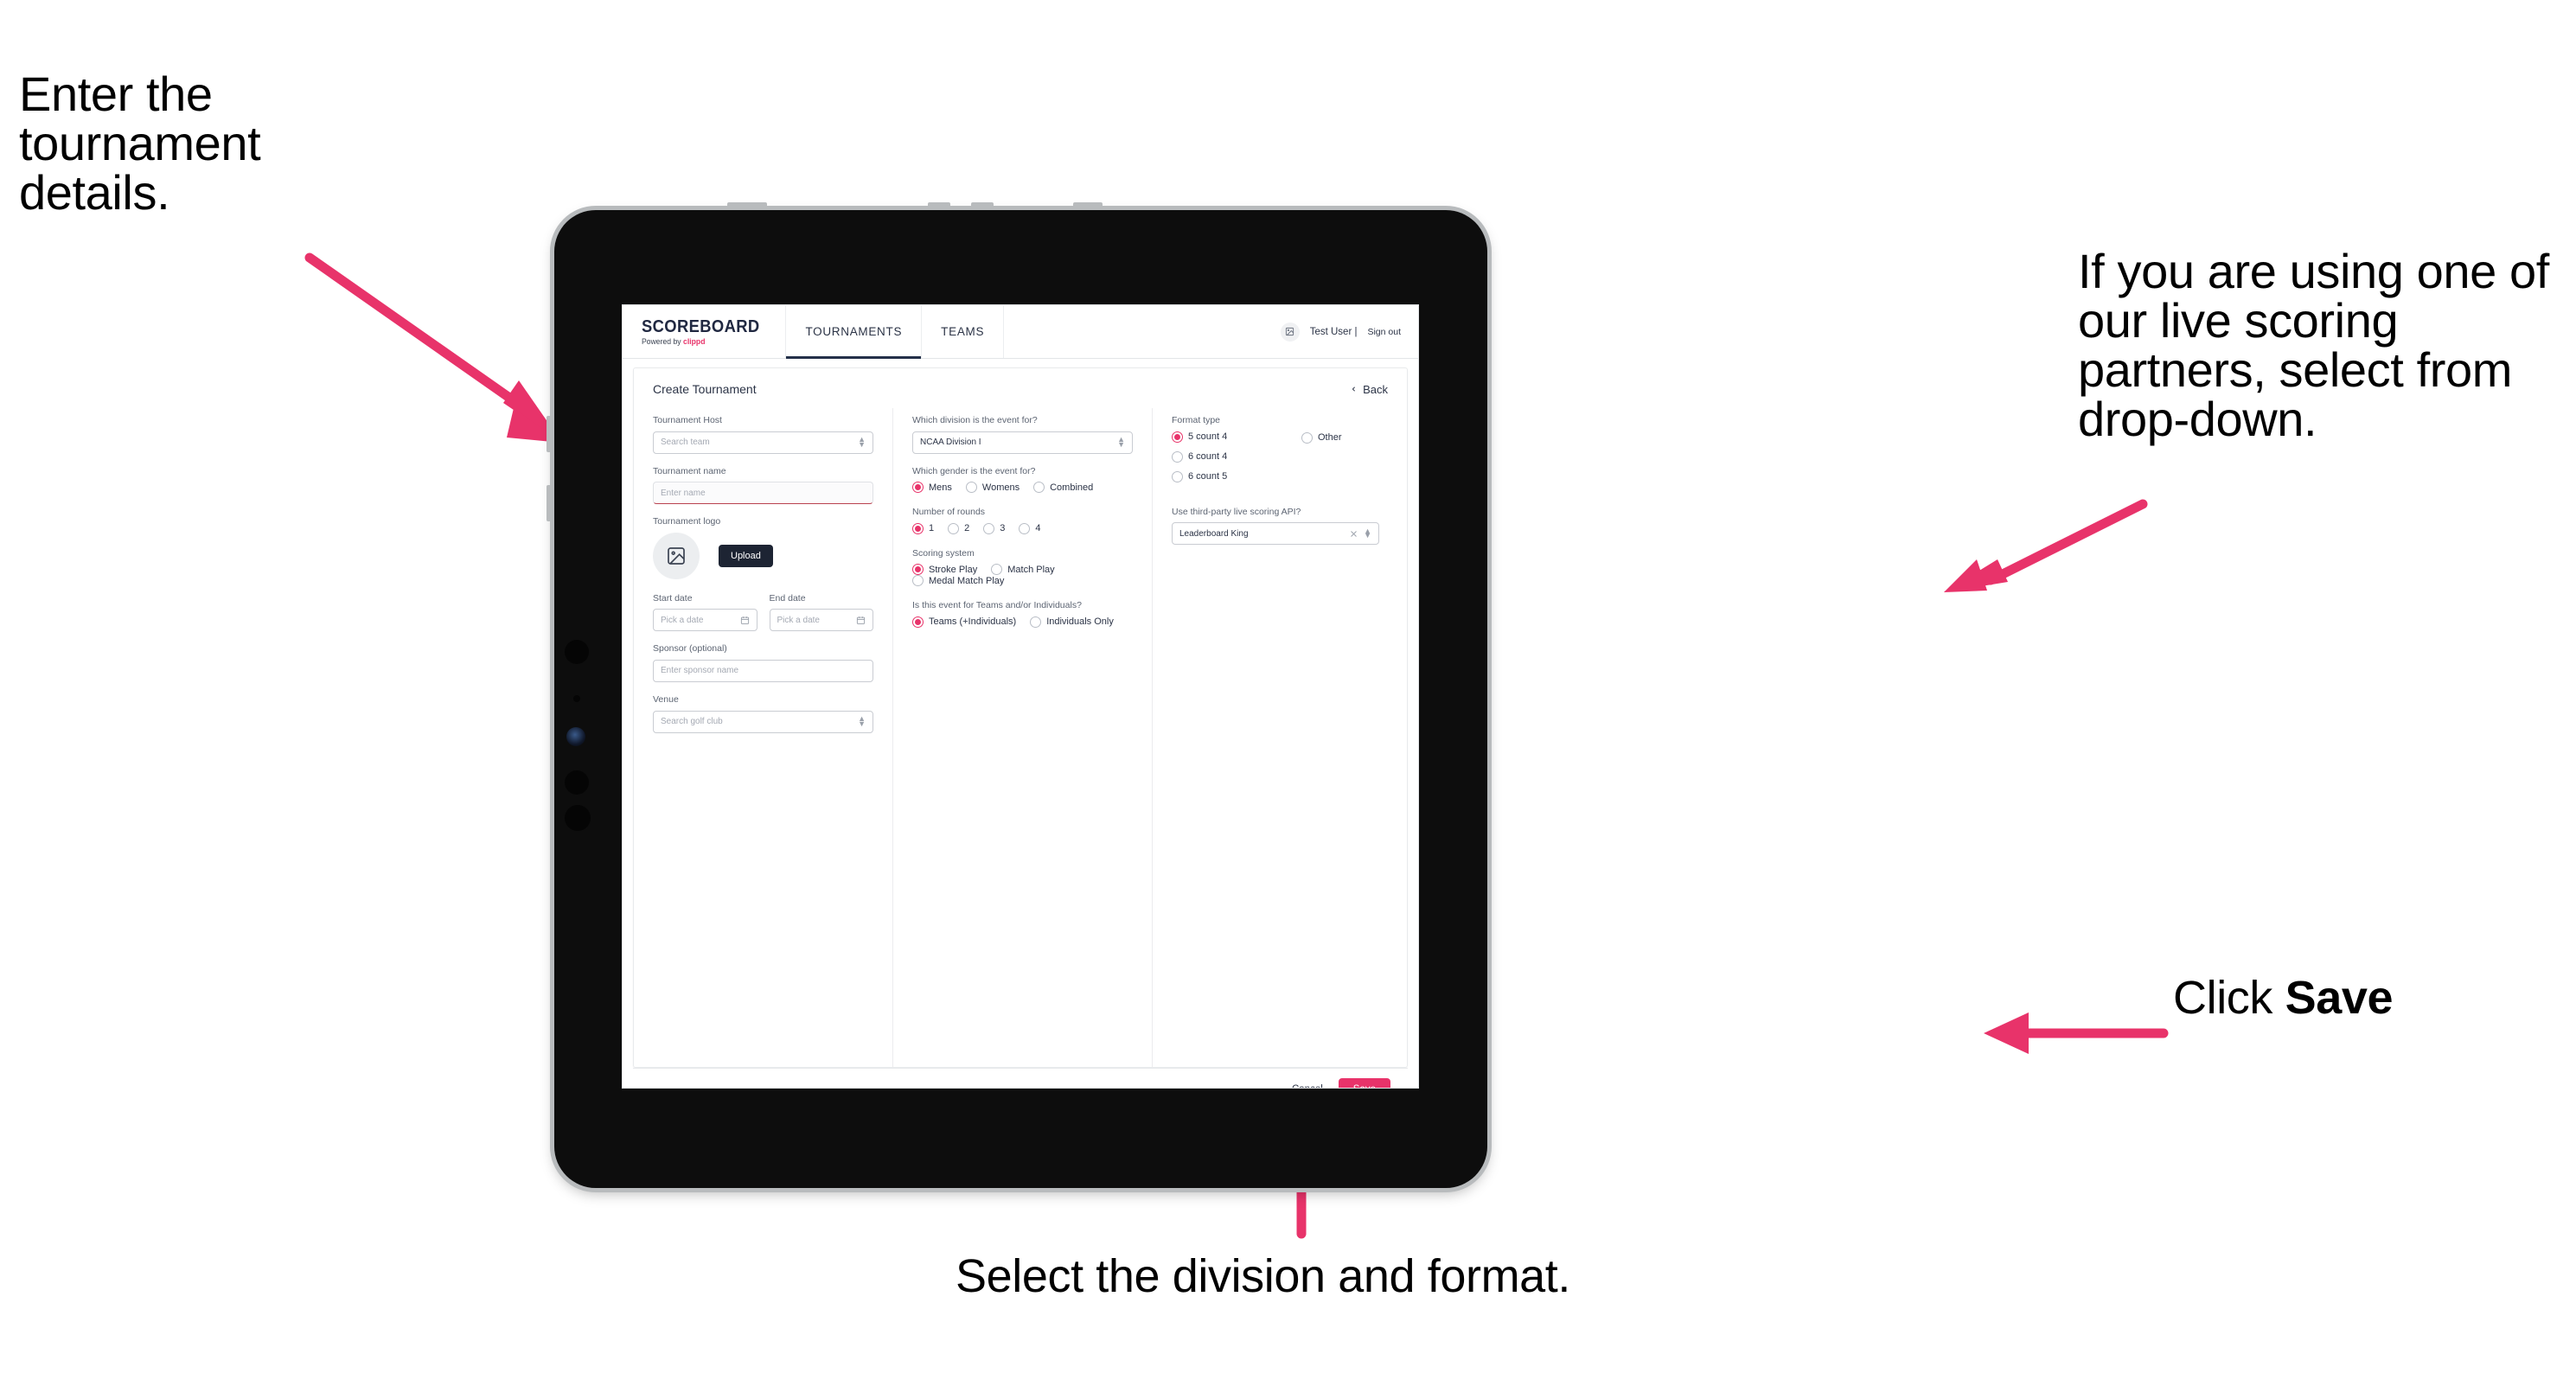 The image size is (2576, 1386). I want to click on division-select: NCAA Division I ▲ ▼, so click(1023, 443).